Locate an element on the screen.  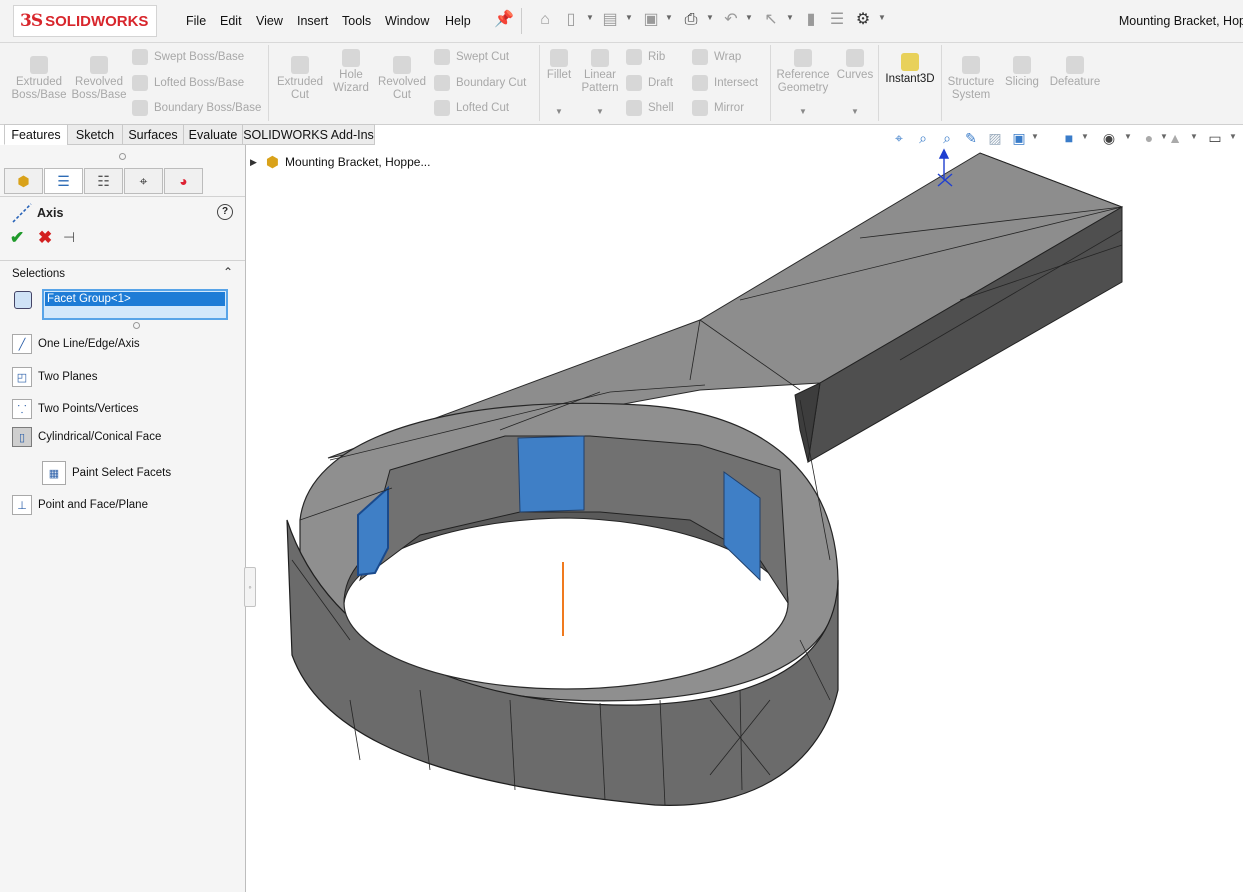
option-cylindrical-conical-face: ▯ Cylindrical/Conical Face is located at coordinates (86, 437).